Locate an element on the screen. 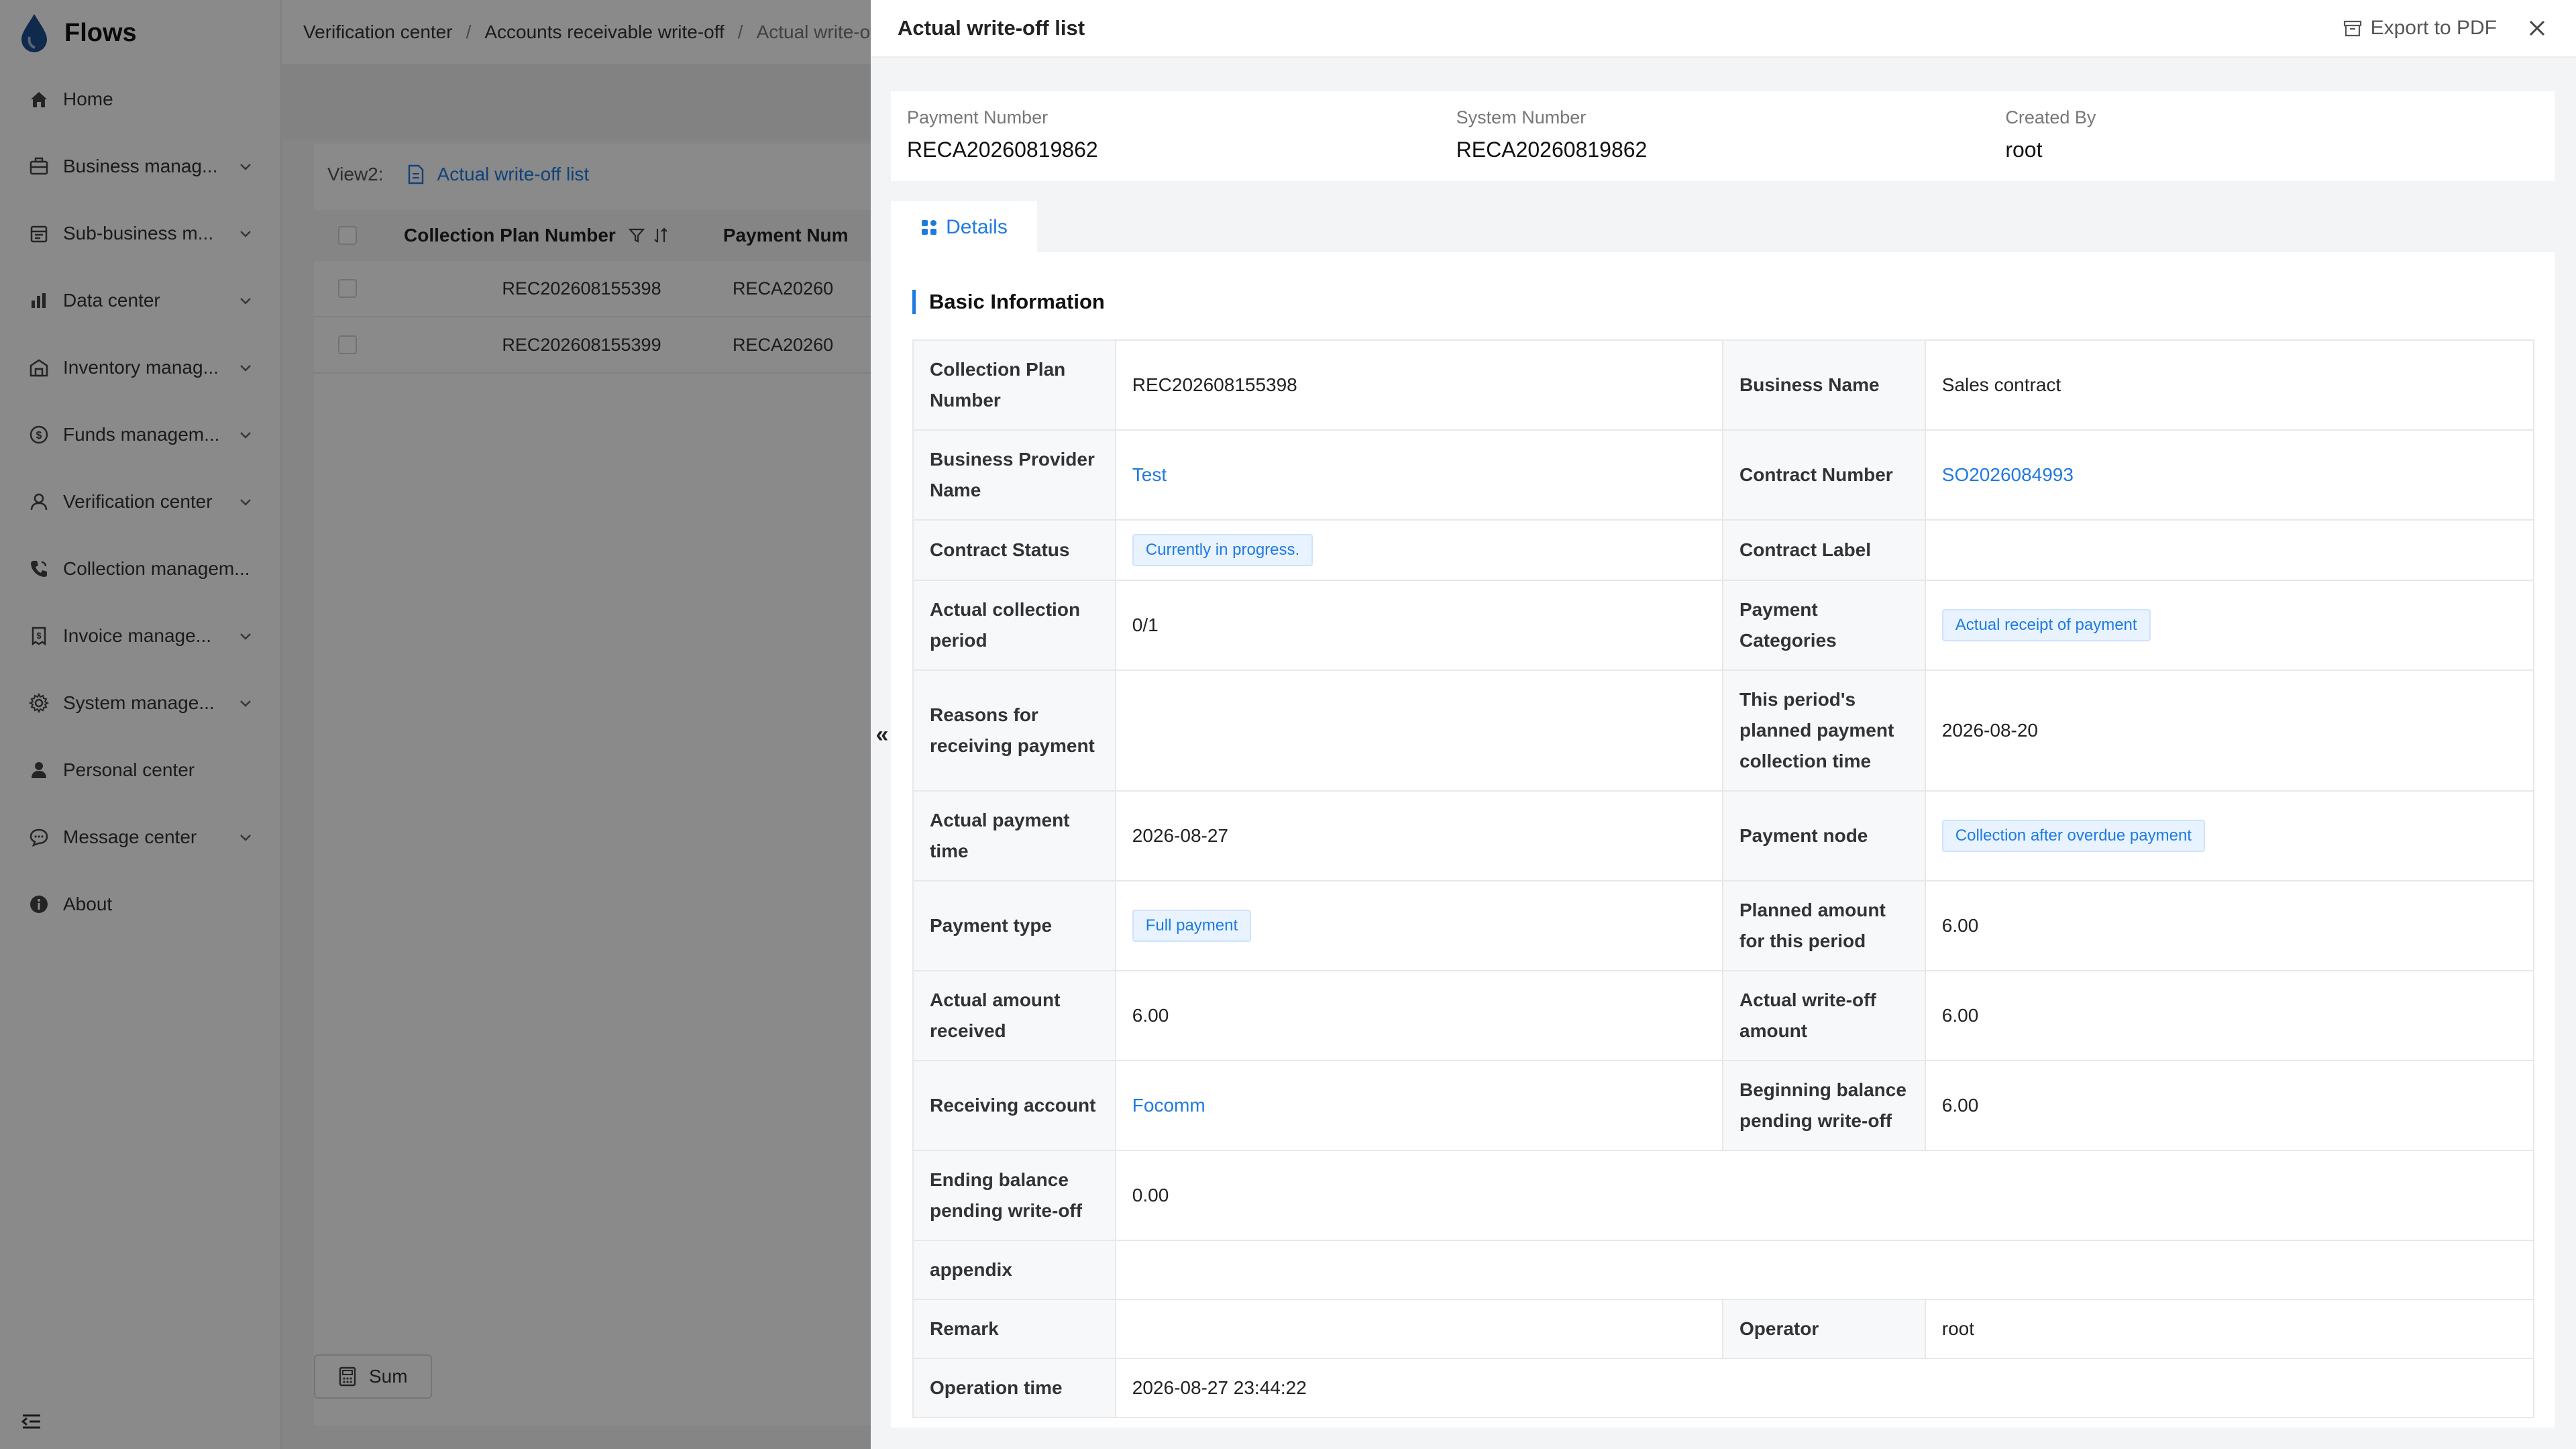 This screenshot has width=2576, height=1449. receiving-account-link: Focomm is located at coordinates (1168, 1105).